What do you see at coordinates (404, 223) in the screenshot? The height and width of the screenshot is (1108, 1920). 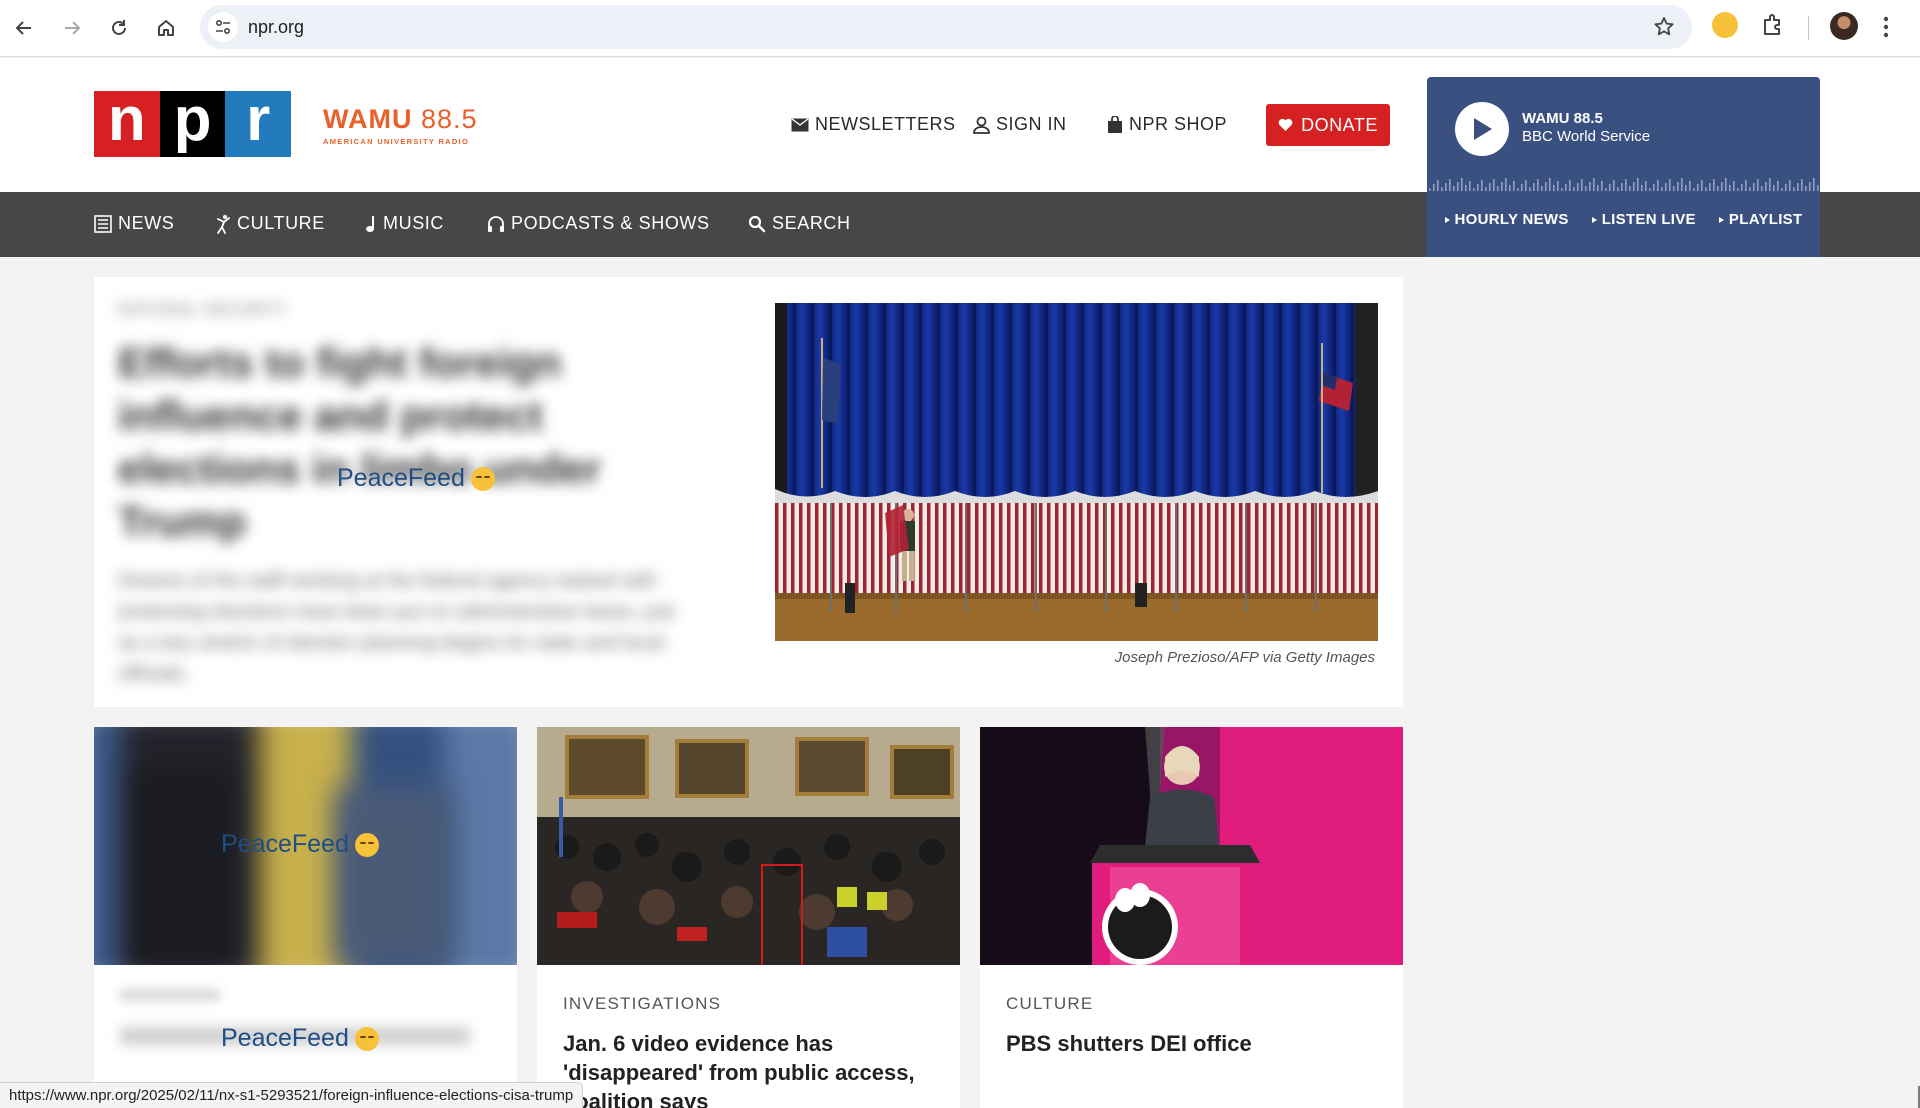 I see `nav-music: MUSIC` at bounding box center [404, 223].